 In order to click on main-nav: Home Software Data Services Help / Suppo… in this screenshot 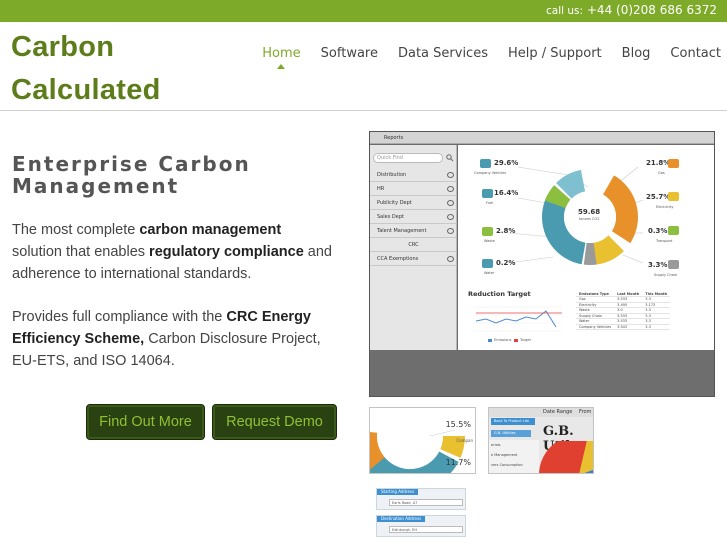, I will do `click(481, 57)`.